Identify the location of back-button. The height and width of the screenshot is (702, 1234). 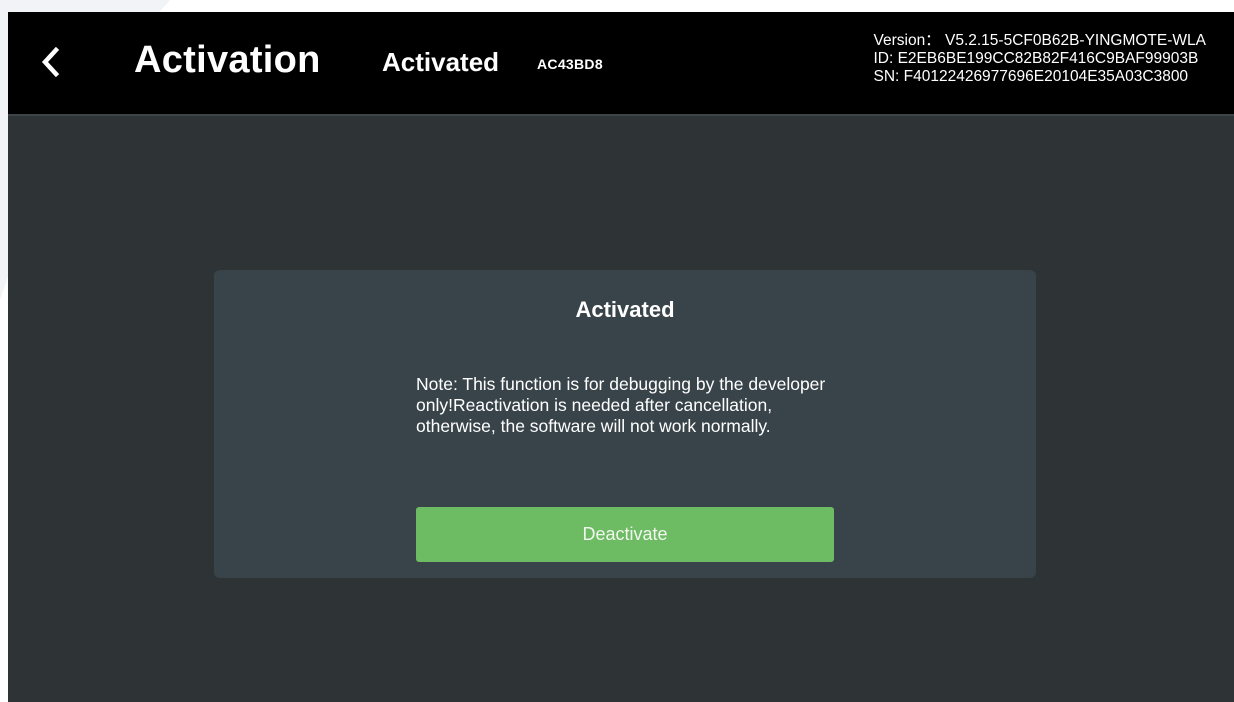
(50, 62).